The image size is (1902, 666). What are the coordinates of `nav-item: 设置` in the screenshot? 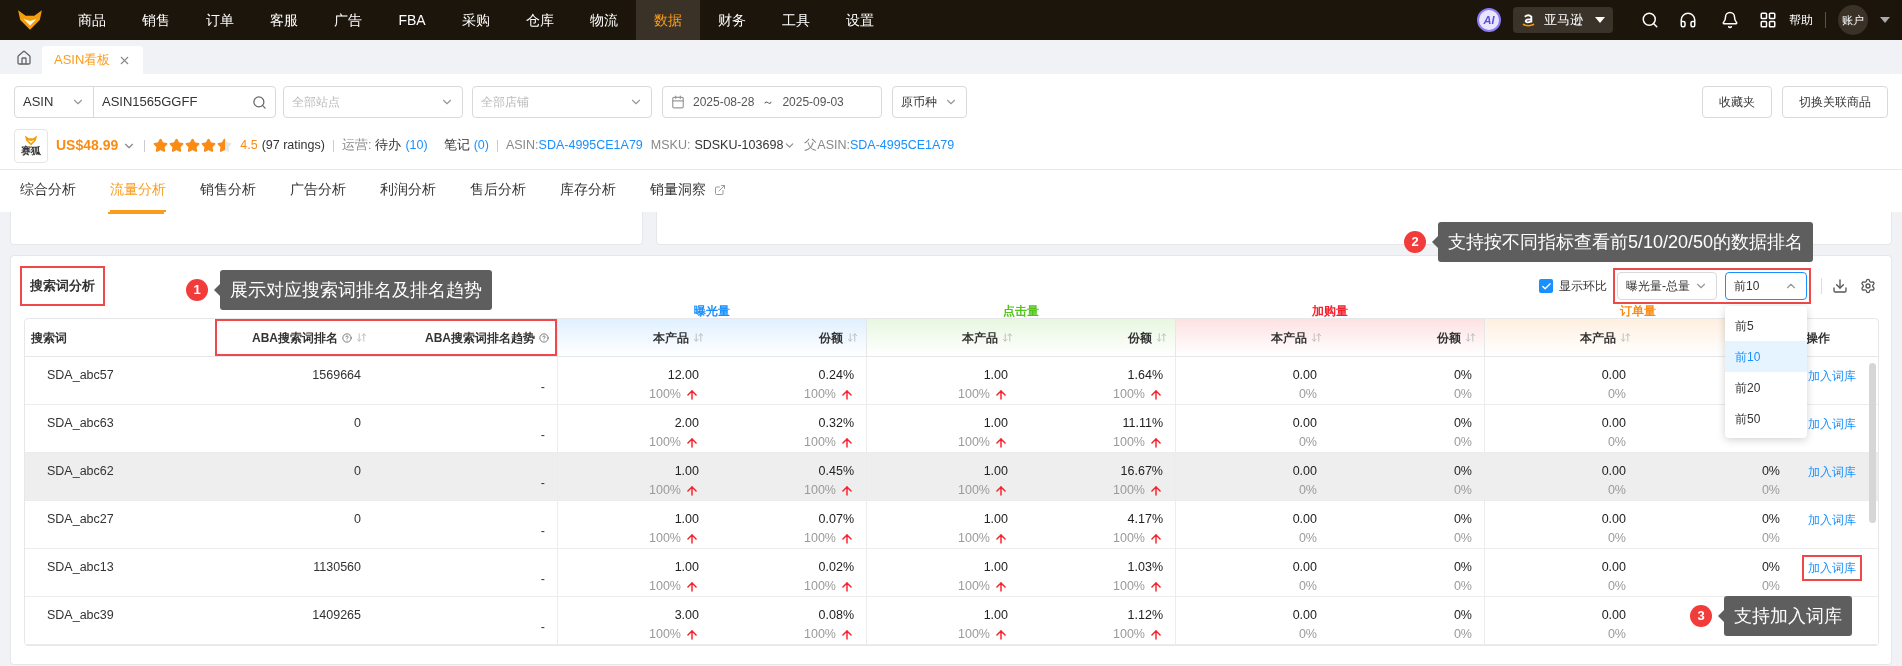 It's located at (860, 20).